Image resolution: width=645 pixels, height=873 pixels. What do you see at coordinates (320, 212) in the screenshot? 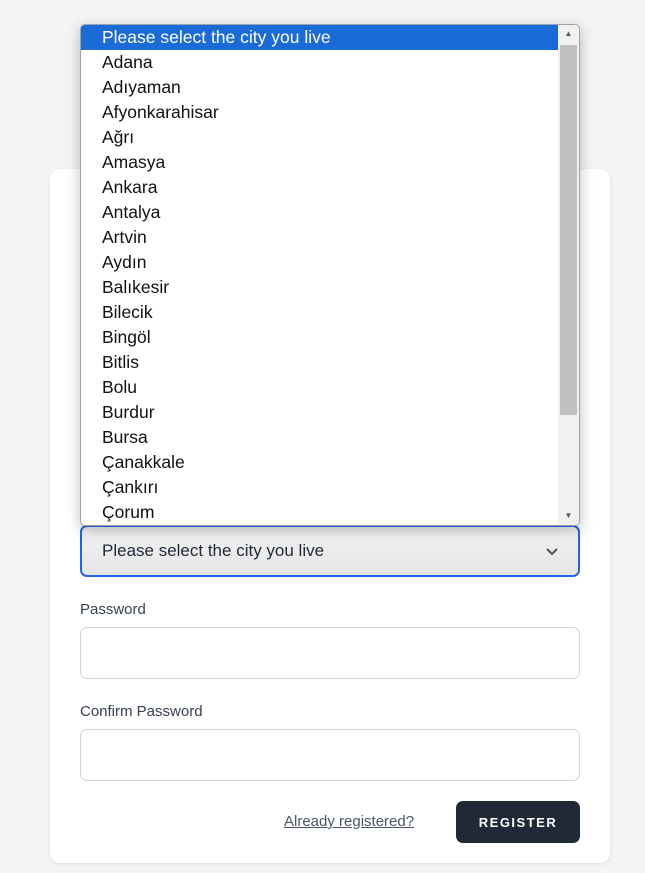
I see `city-option: Antalya` at bounding box center [320, 212].